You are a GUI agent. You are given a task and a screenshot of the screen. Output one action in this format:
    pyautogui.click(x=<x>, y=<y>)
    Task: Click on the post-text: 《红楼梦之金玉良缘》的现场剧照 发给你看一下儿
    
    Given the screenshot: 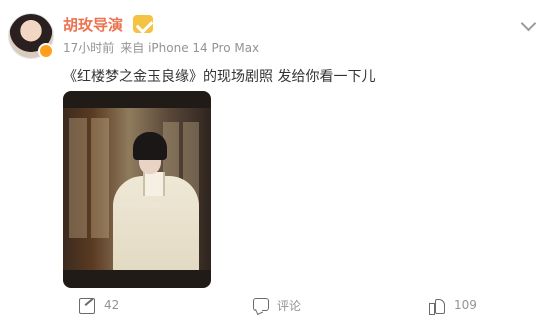 What is the action you would take?
    pyautogui.click(x=219, y=77)
    